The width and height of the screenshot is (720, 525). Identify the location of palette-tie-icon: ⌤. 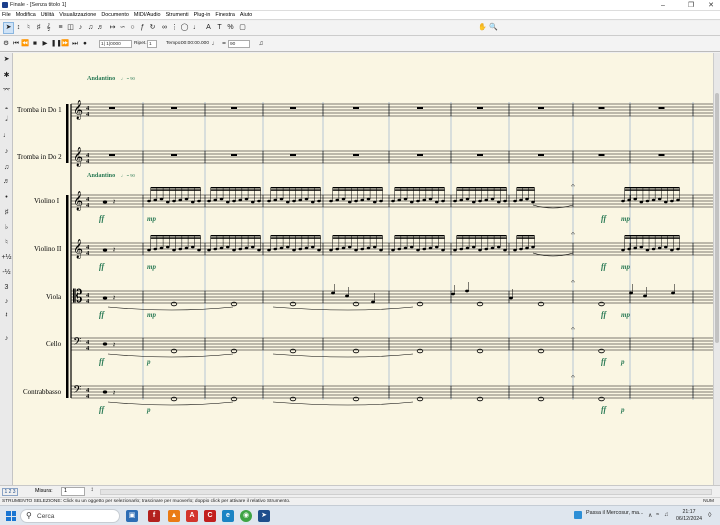
(6, 91).